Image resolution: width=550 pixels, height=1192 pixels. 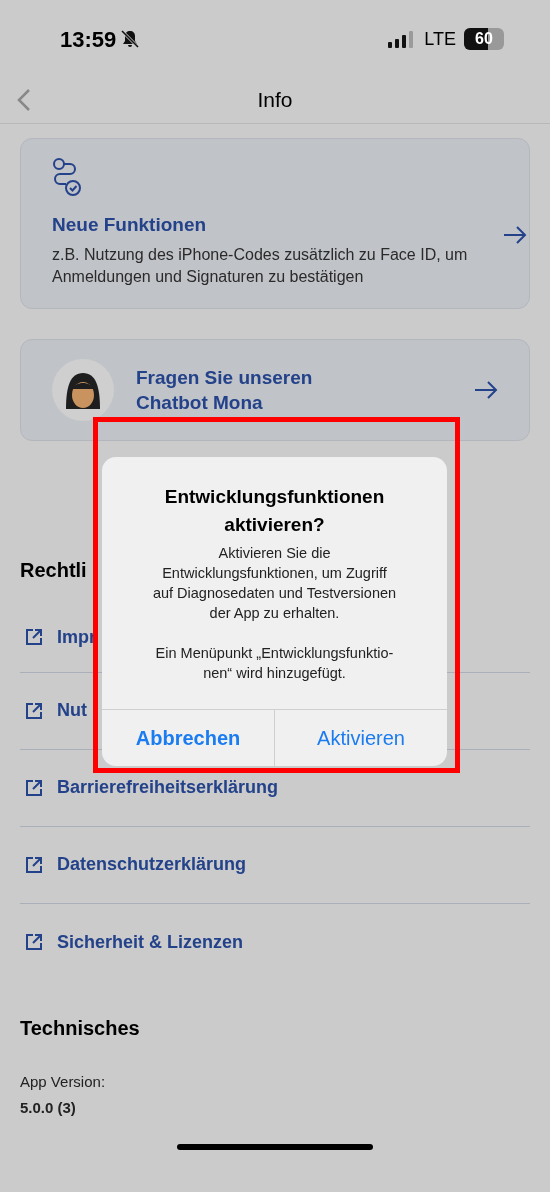 I want to click on dialog-message: Aktivieren Sie die Entwicklungsfunktionen, um Zugriff auf Diagnosedaten und Testversionen der App zu erhalten., so click(x=274, y=583).